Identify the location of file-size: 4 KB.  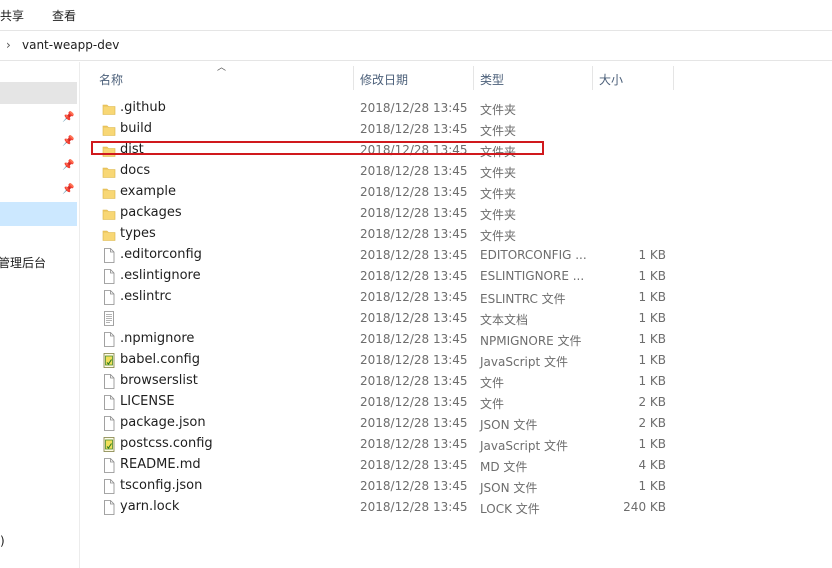
(652, 465).